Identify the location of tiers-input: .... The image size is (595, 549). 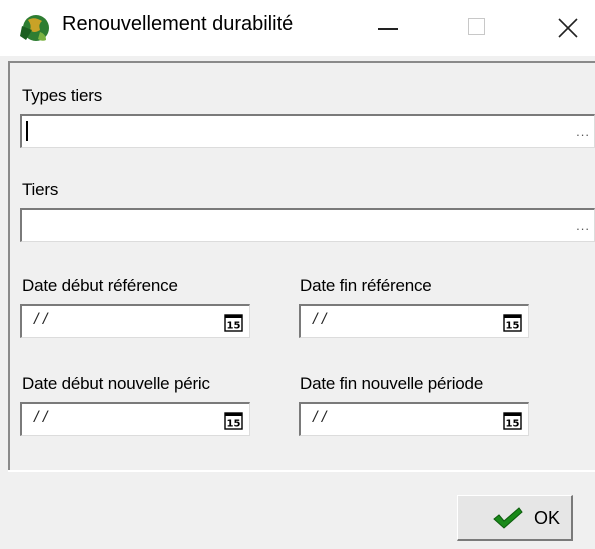
(307, 225).